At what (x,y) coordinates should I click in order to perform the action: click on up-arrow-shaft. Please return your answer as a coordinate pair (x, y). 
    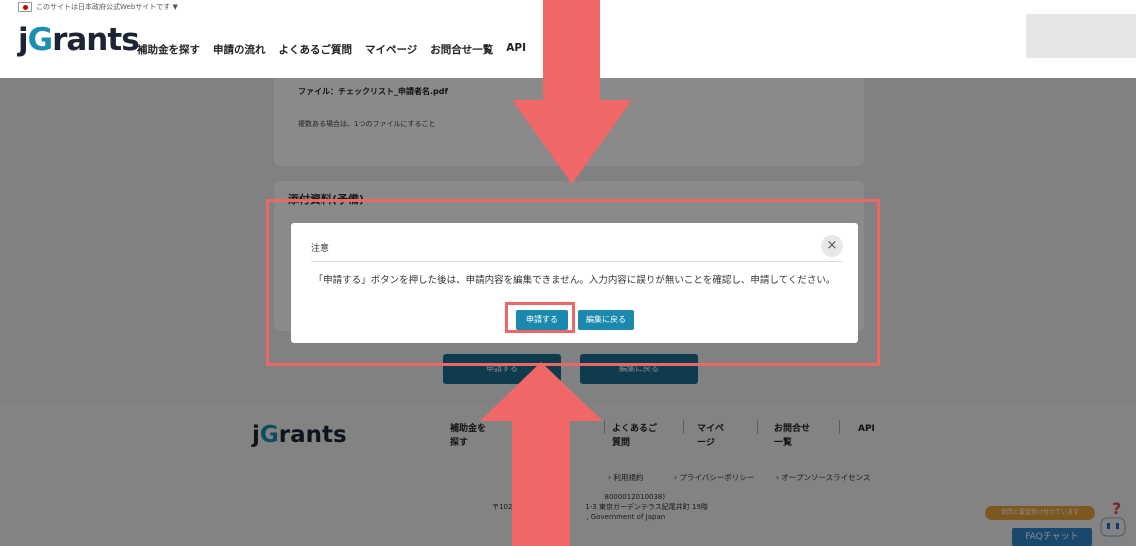
    Looking at the image, I should click on (541, 483).